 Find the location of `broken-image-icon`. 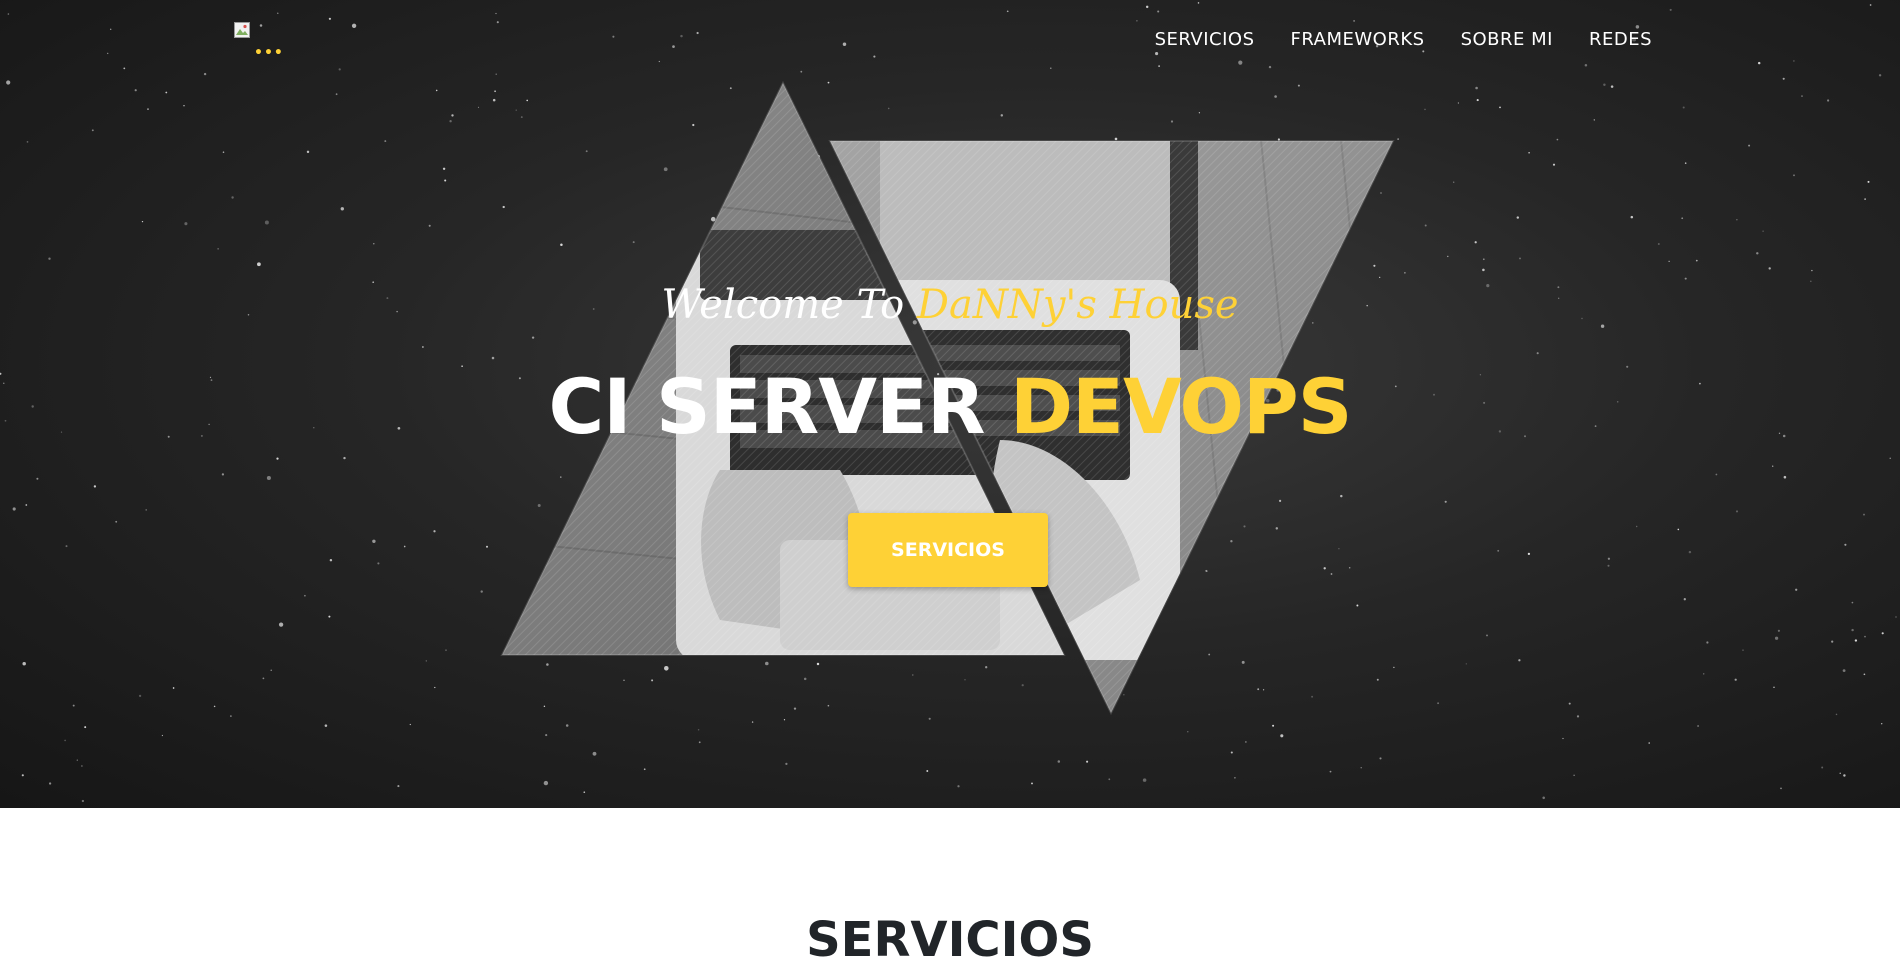

broken-image-icon is located at coordinates (242, 30).